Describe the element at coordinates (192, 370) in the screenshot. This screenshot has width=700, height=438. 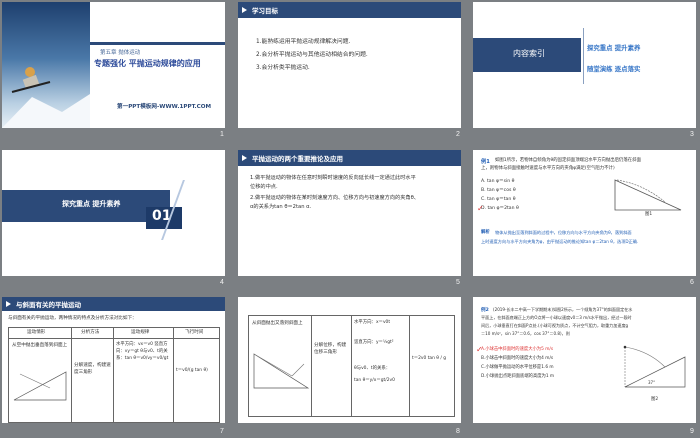
I see `table-cell: t＝v0/(g tan θ)` at that location.